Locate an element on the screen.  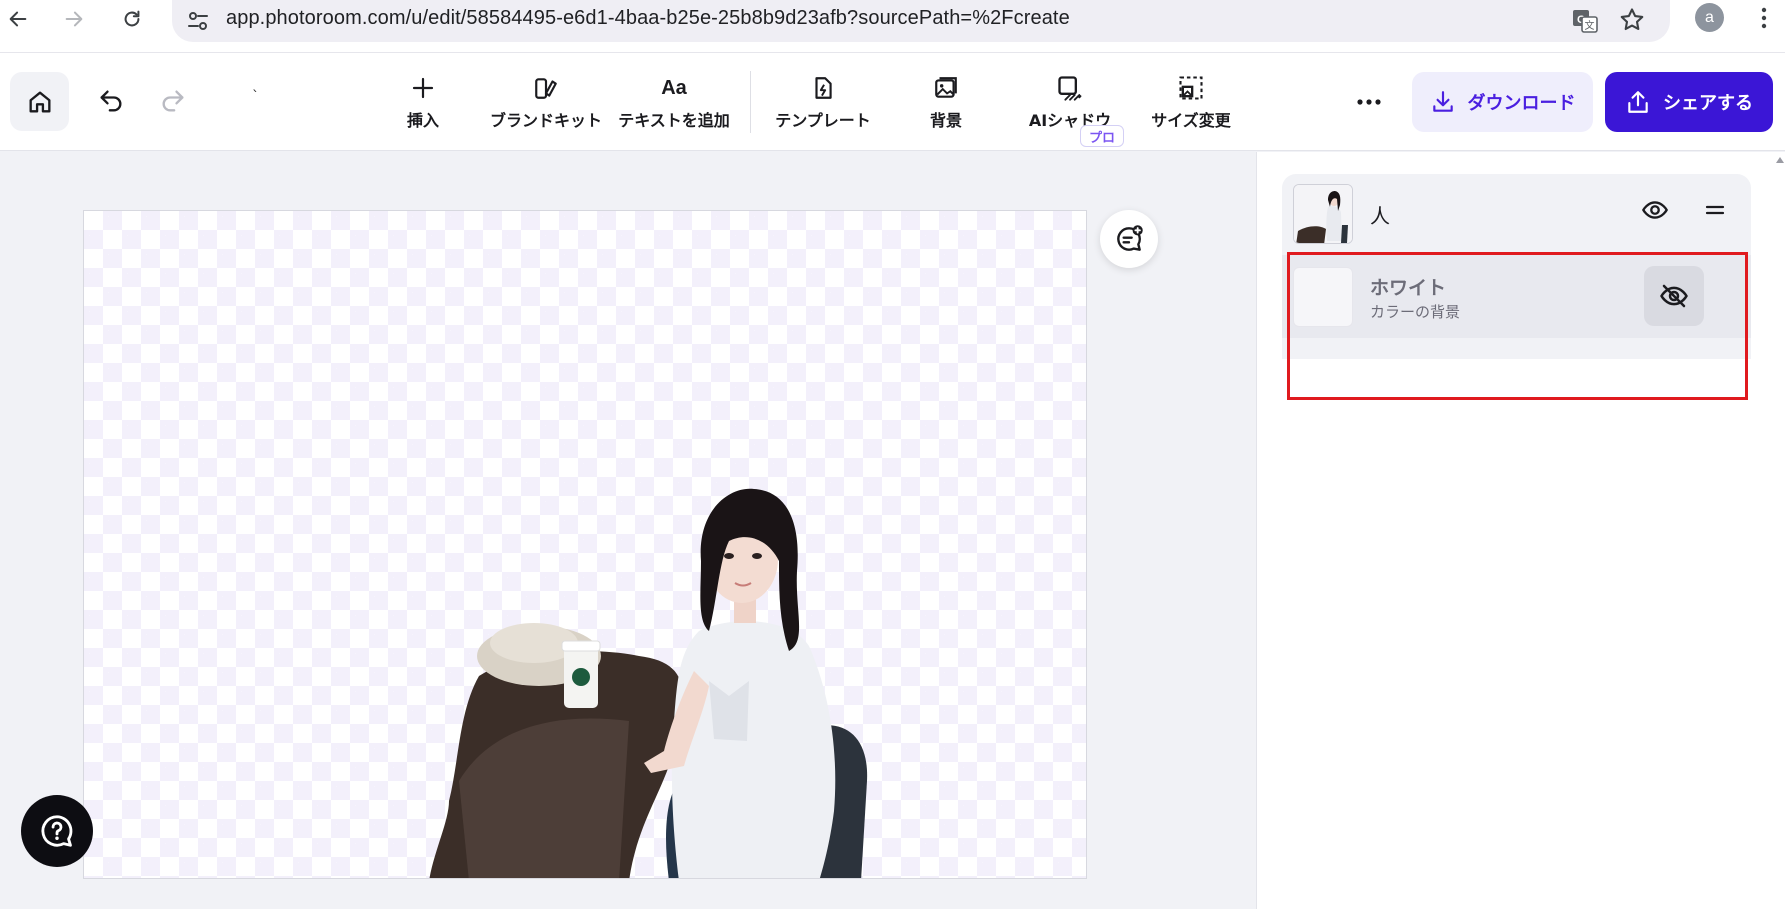
ai-shadow-tool: AIシャドウ is located at coordinates (1070, 102).